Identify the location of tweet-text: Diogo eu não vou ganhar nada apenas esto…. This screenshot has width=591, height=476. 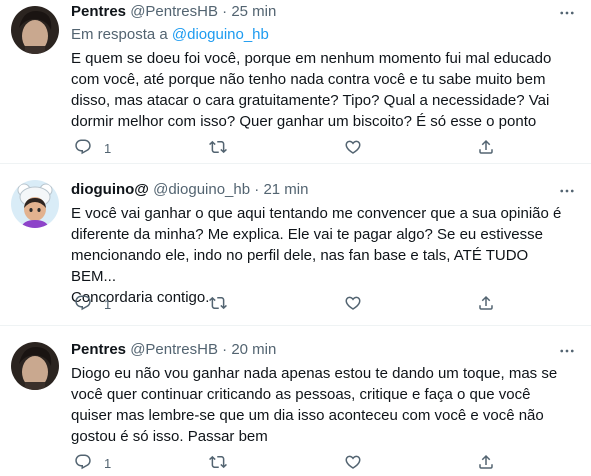
(314, 405).